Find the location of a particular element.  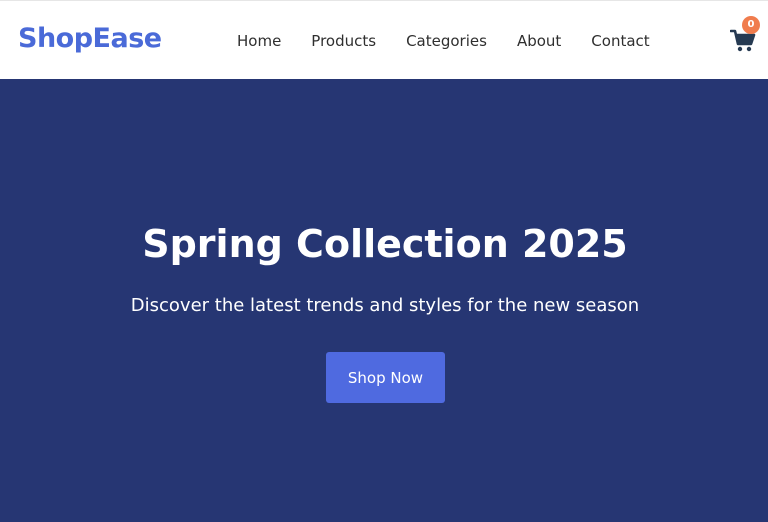

site-logo: ShopEase is located at coordinates (90, 38).